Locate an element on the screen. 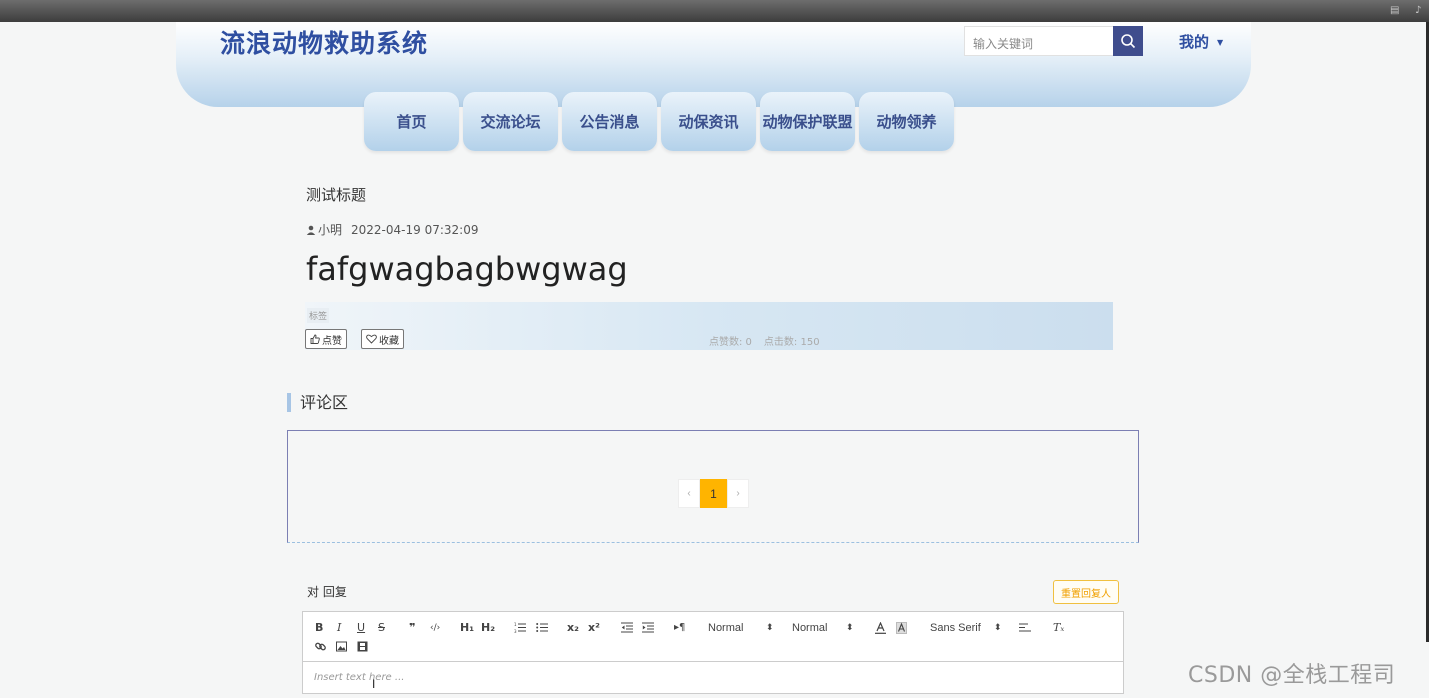 The image size is (1429, 698). clear-format-button: Tₓ is located at coordinates (1058, 628).